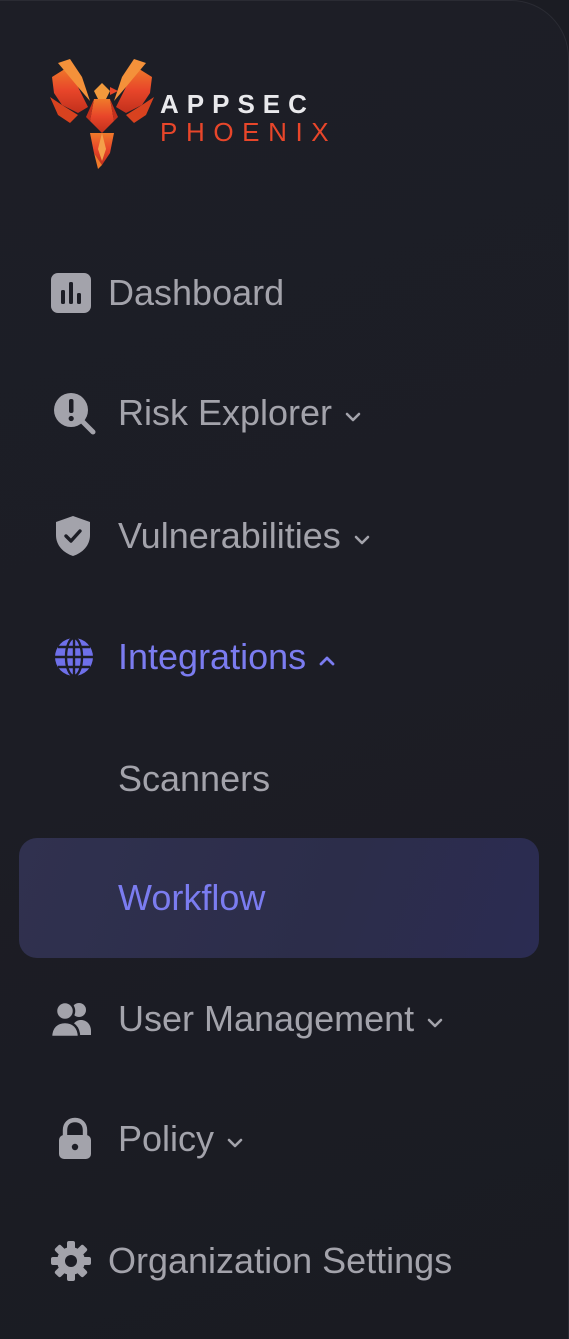 This screenshot has height=1339, width=569. I want to click on nav-item-risk-explorer: Risk Explorer, so click(284, 413).